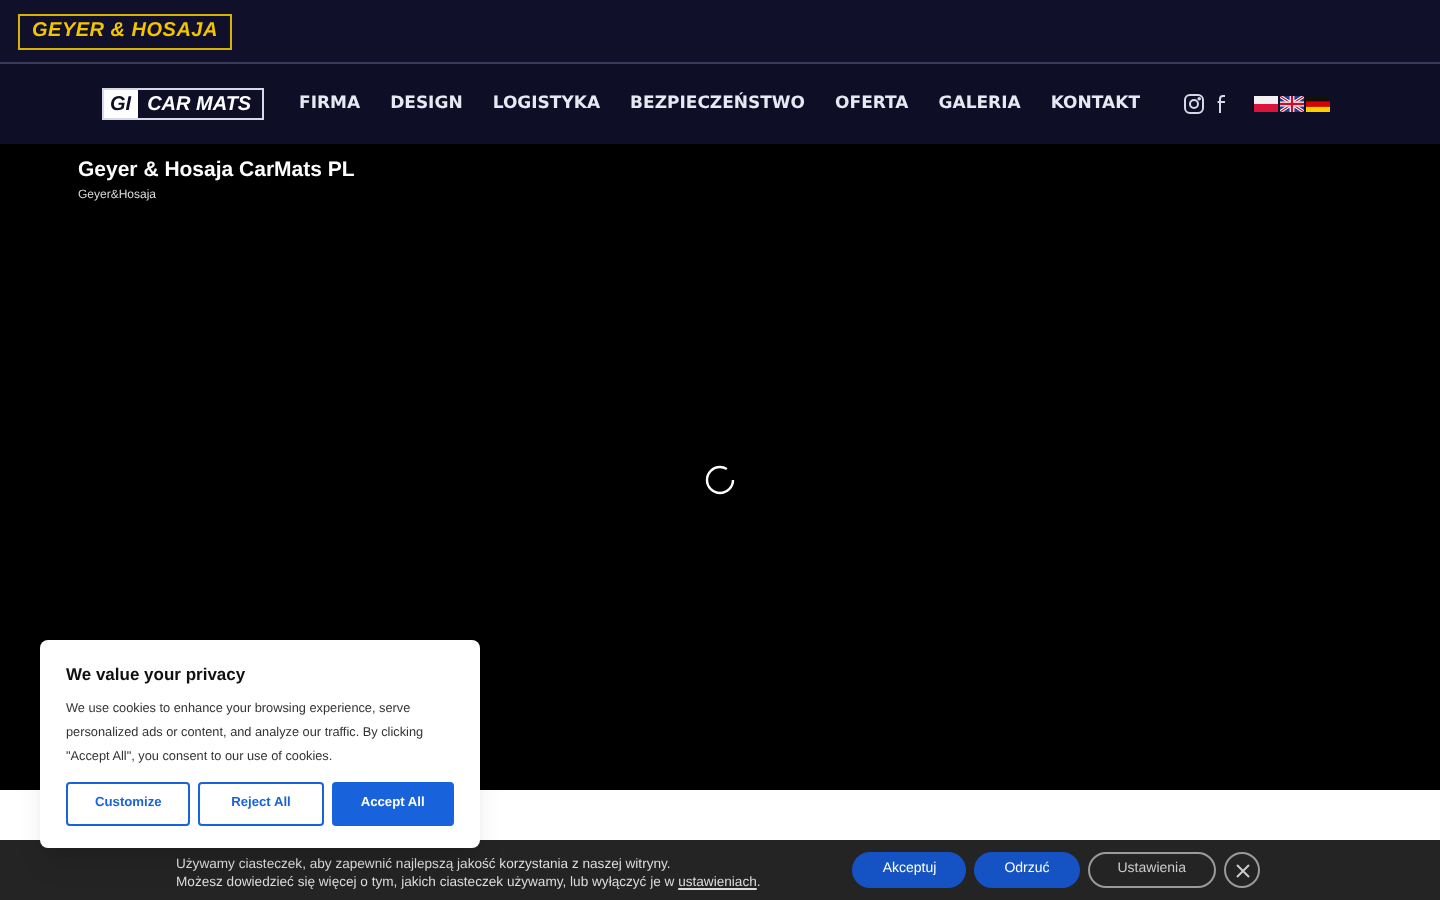 This screenshot has height=900, width=1440. Describe the element at coordinates (718, 104) in the screenshot. I see `nav-link: BEZPIECZEŃSTWO` at that location.